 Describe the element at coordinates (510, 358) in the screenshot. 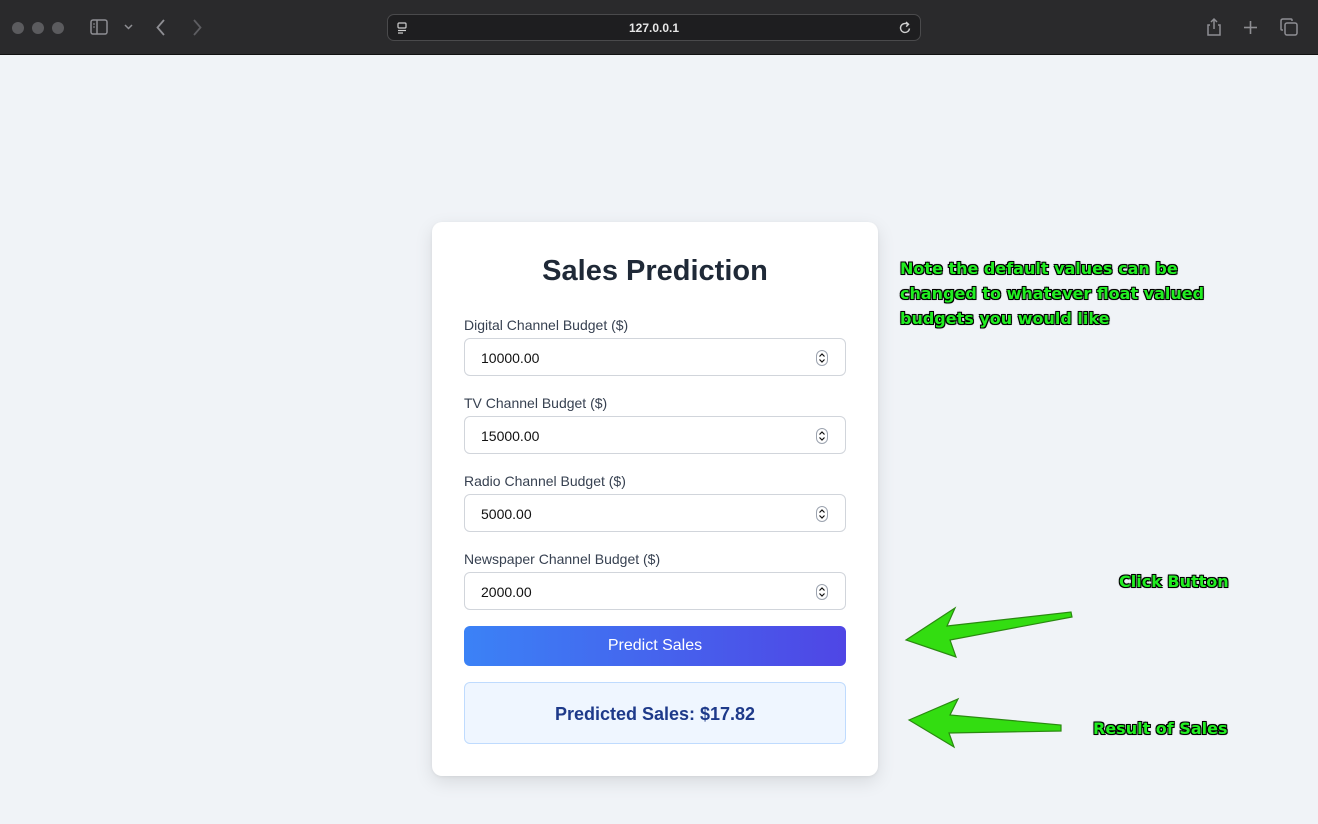

I see `digital-budget-value: 10000.00` at that location.